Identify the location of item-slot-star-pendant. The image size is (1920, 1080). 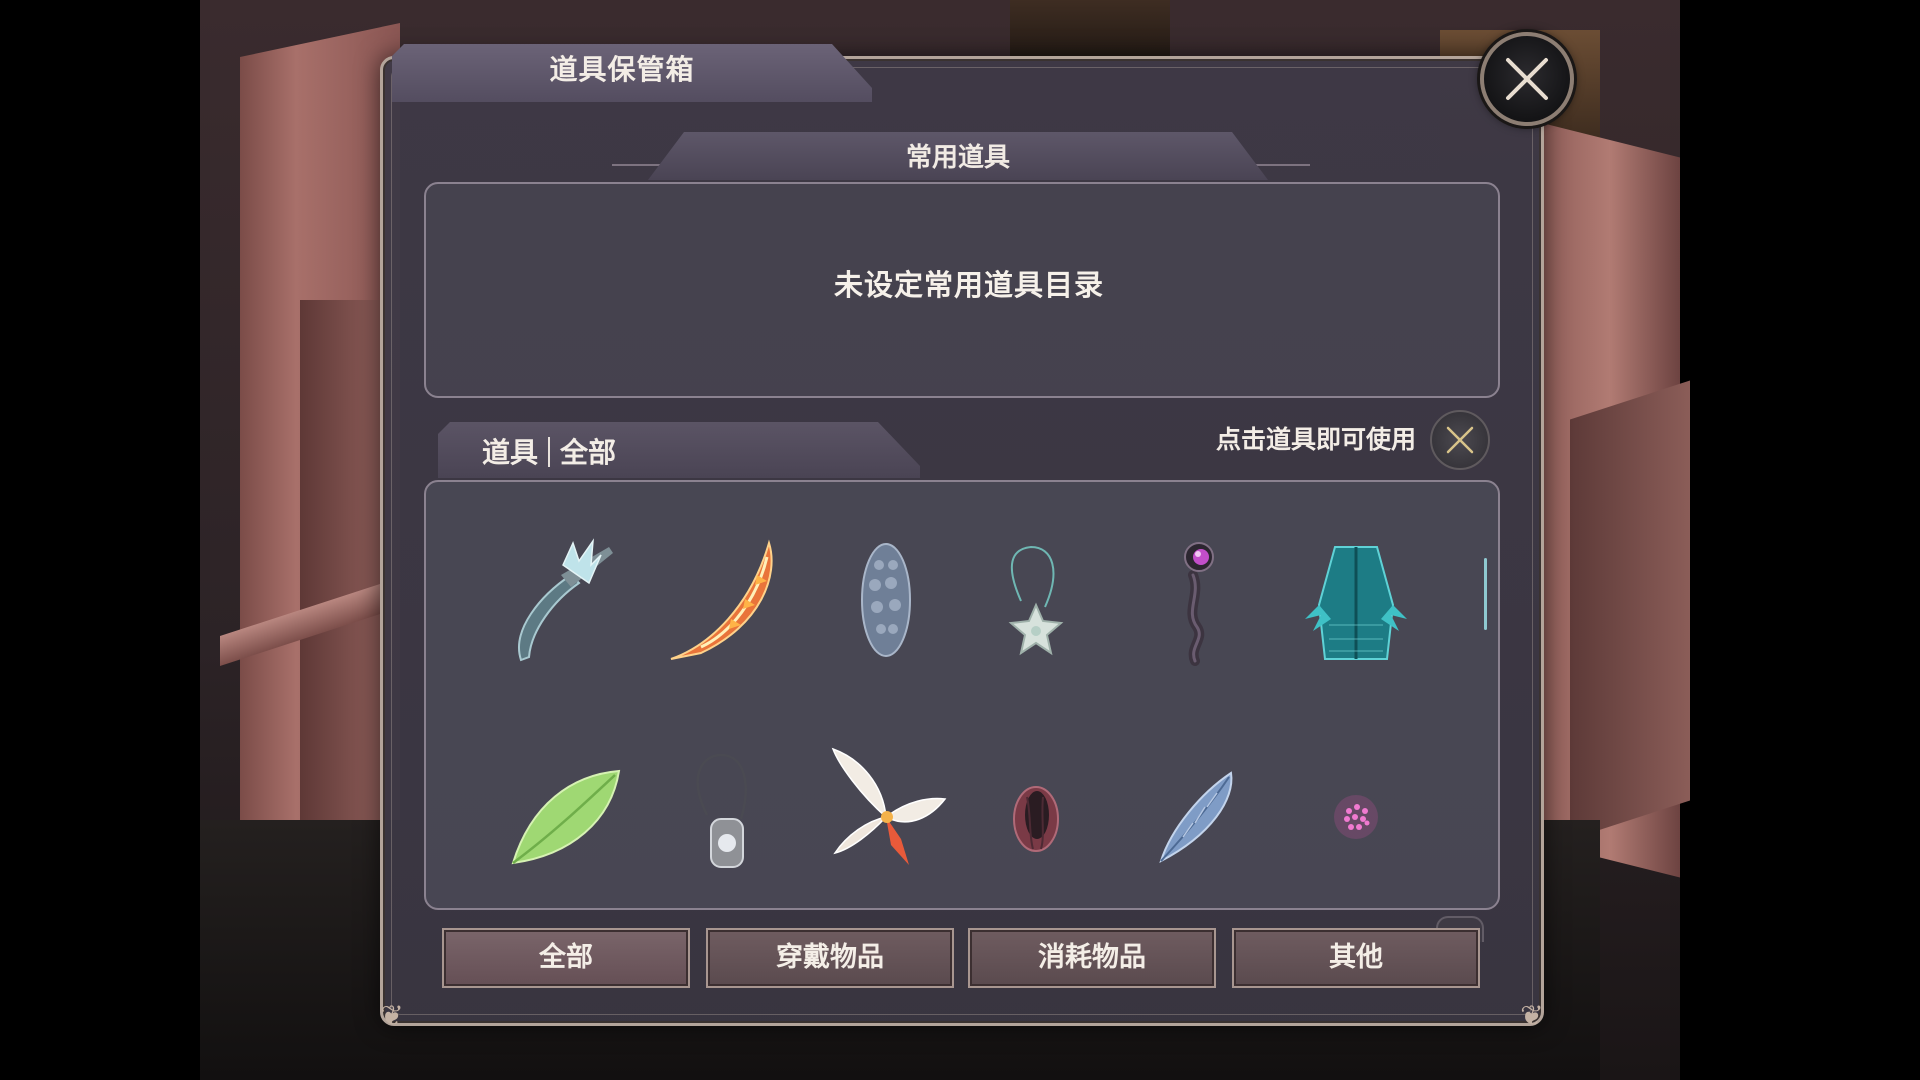
(1036, 600).